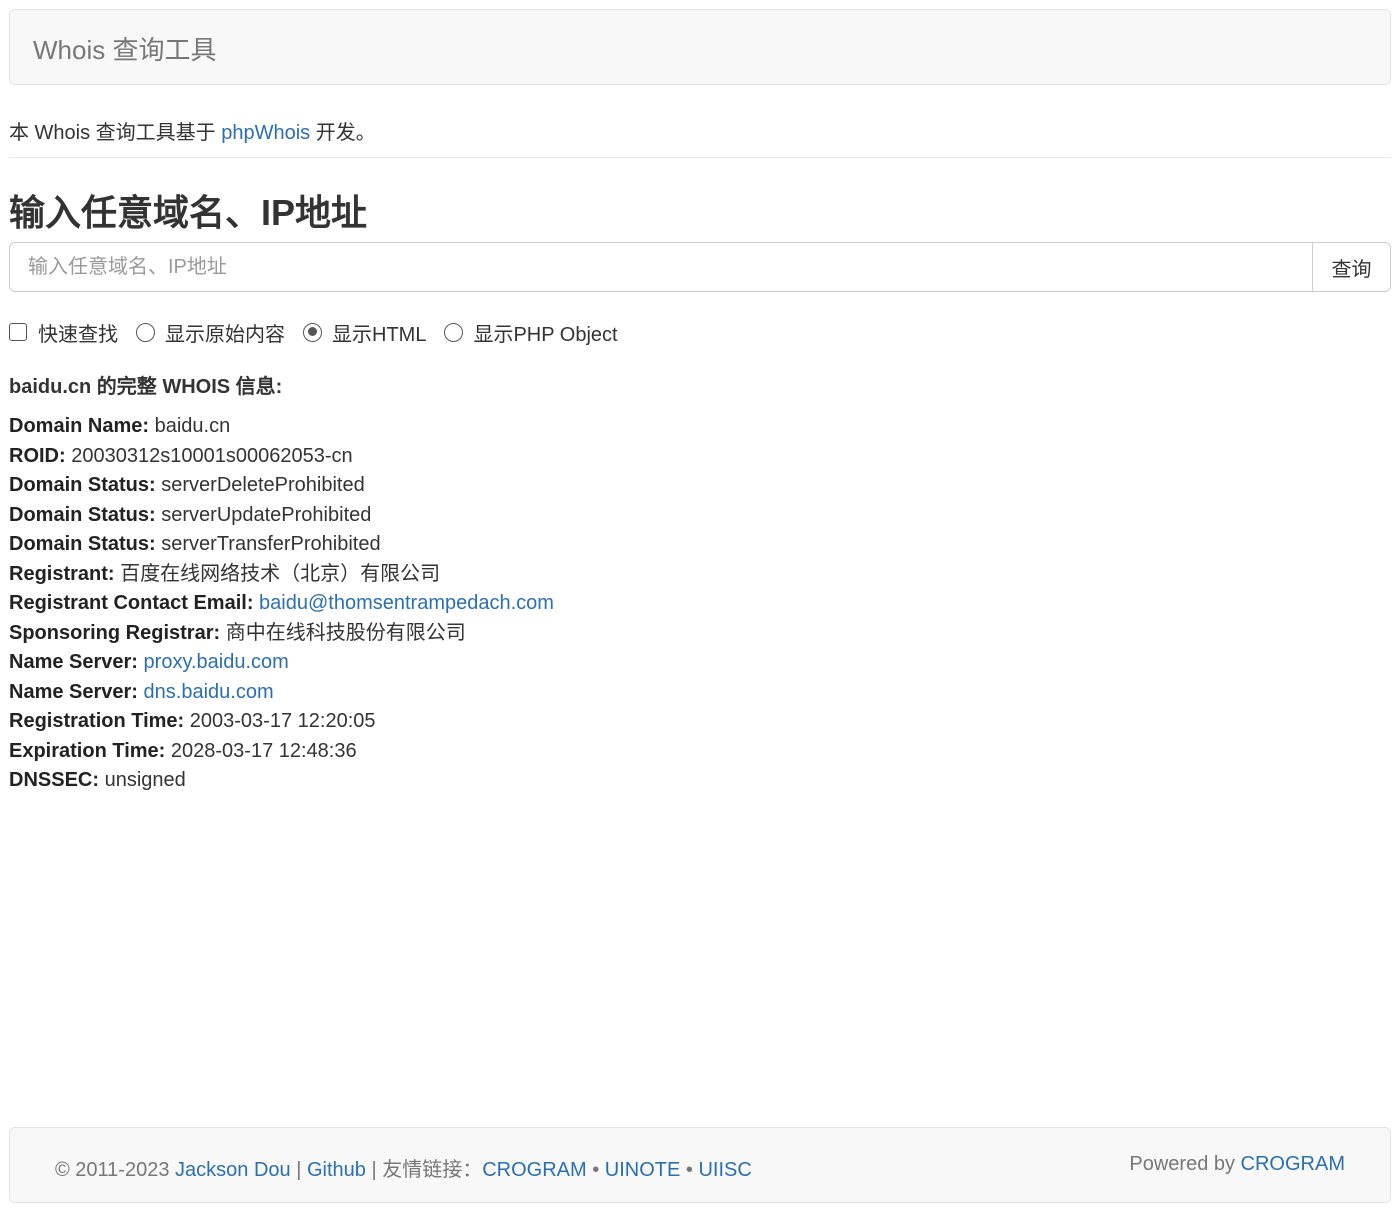 The image size is (1400, 1212). Describe the element at coordinates (343, 133) in the screenshot. I see `intro-suffix: 开发。` at that location.